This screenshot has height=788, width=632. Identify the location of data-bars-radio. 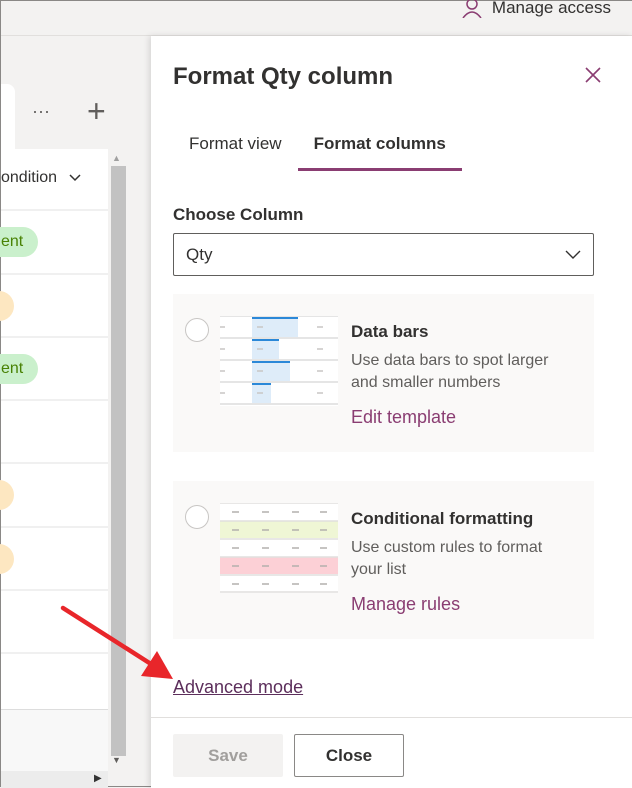
(197, 330).